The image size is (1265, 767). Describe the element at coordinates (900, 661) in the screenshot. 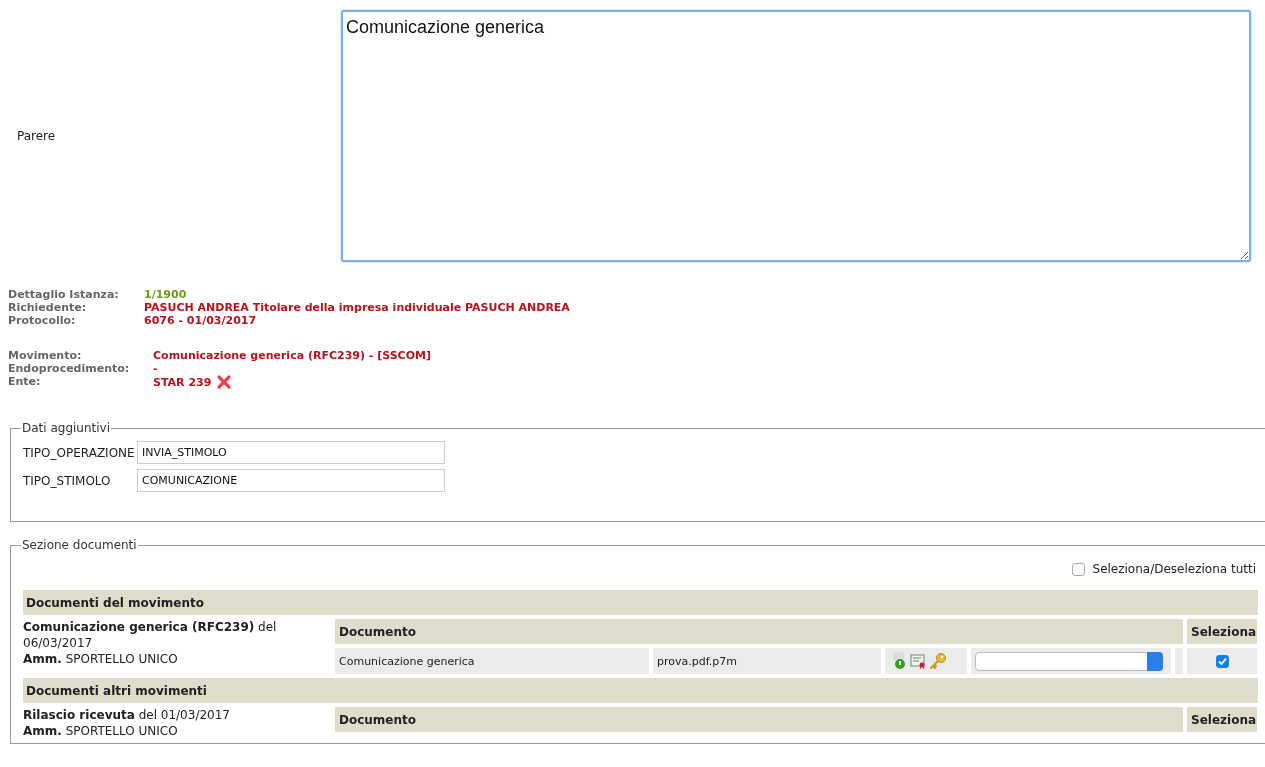

I see `info-icon` at that location.